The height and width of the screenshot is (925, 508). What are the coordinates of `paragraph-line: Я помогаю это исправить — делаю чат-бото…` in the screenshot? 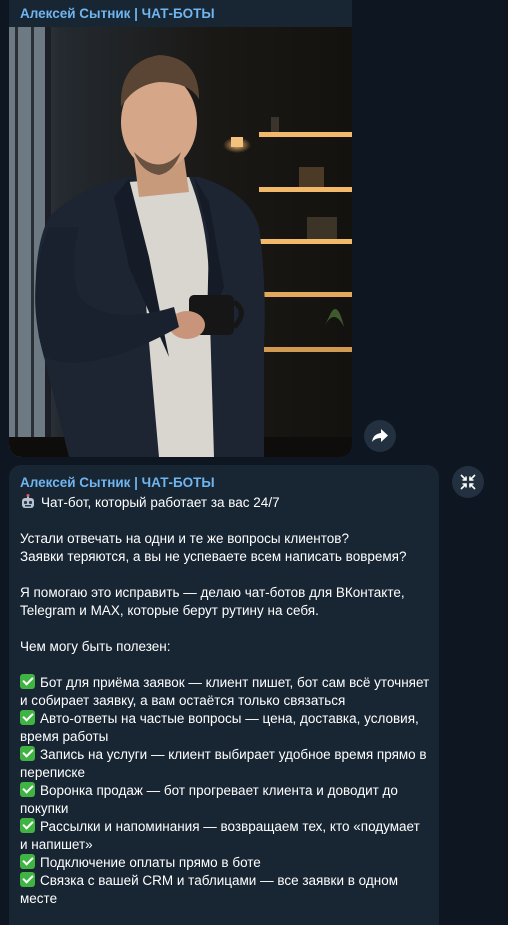 It's located at (212, 592).